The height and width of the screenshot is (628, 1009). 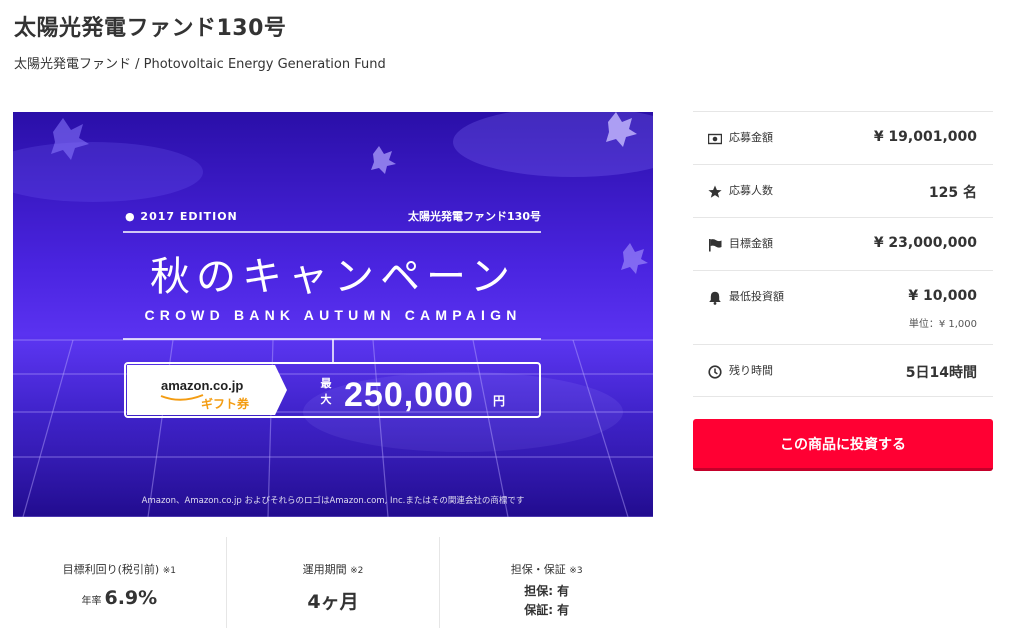 I want to click on period-note-link: ※2, so click(x=356, y=571).